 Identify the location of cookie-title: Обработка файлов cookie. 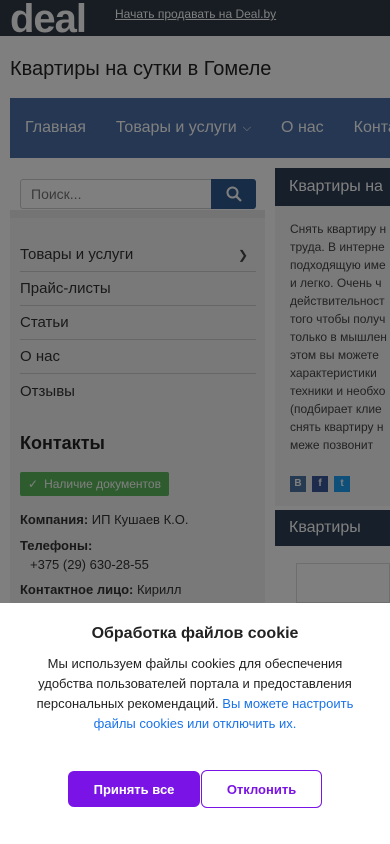
(195, 633).